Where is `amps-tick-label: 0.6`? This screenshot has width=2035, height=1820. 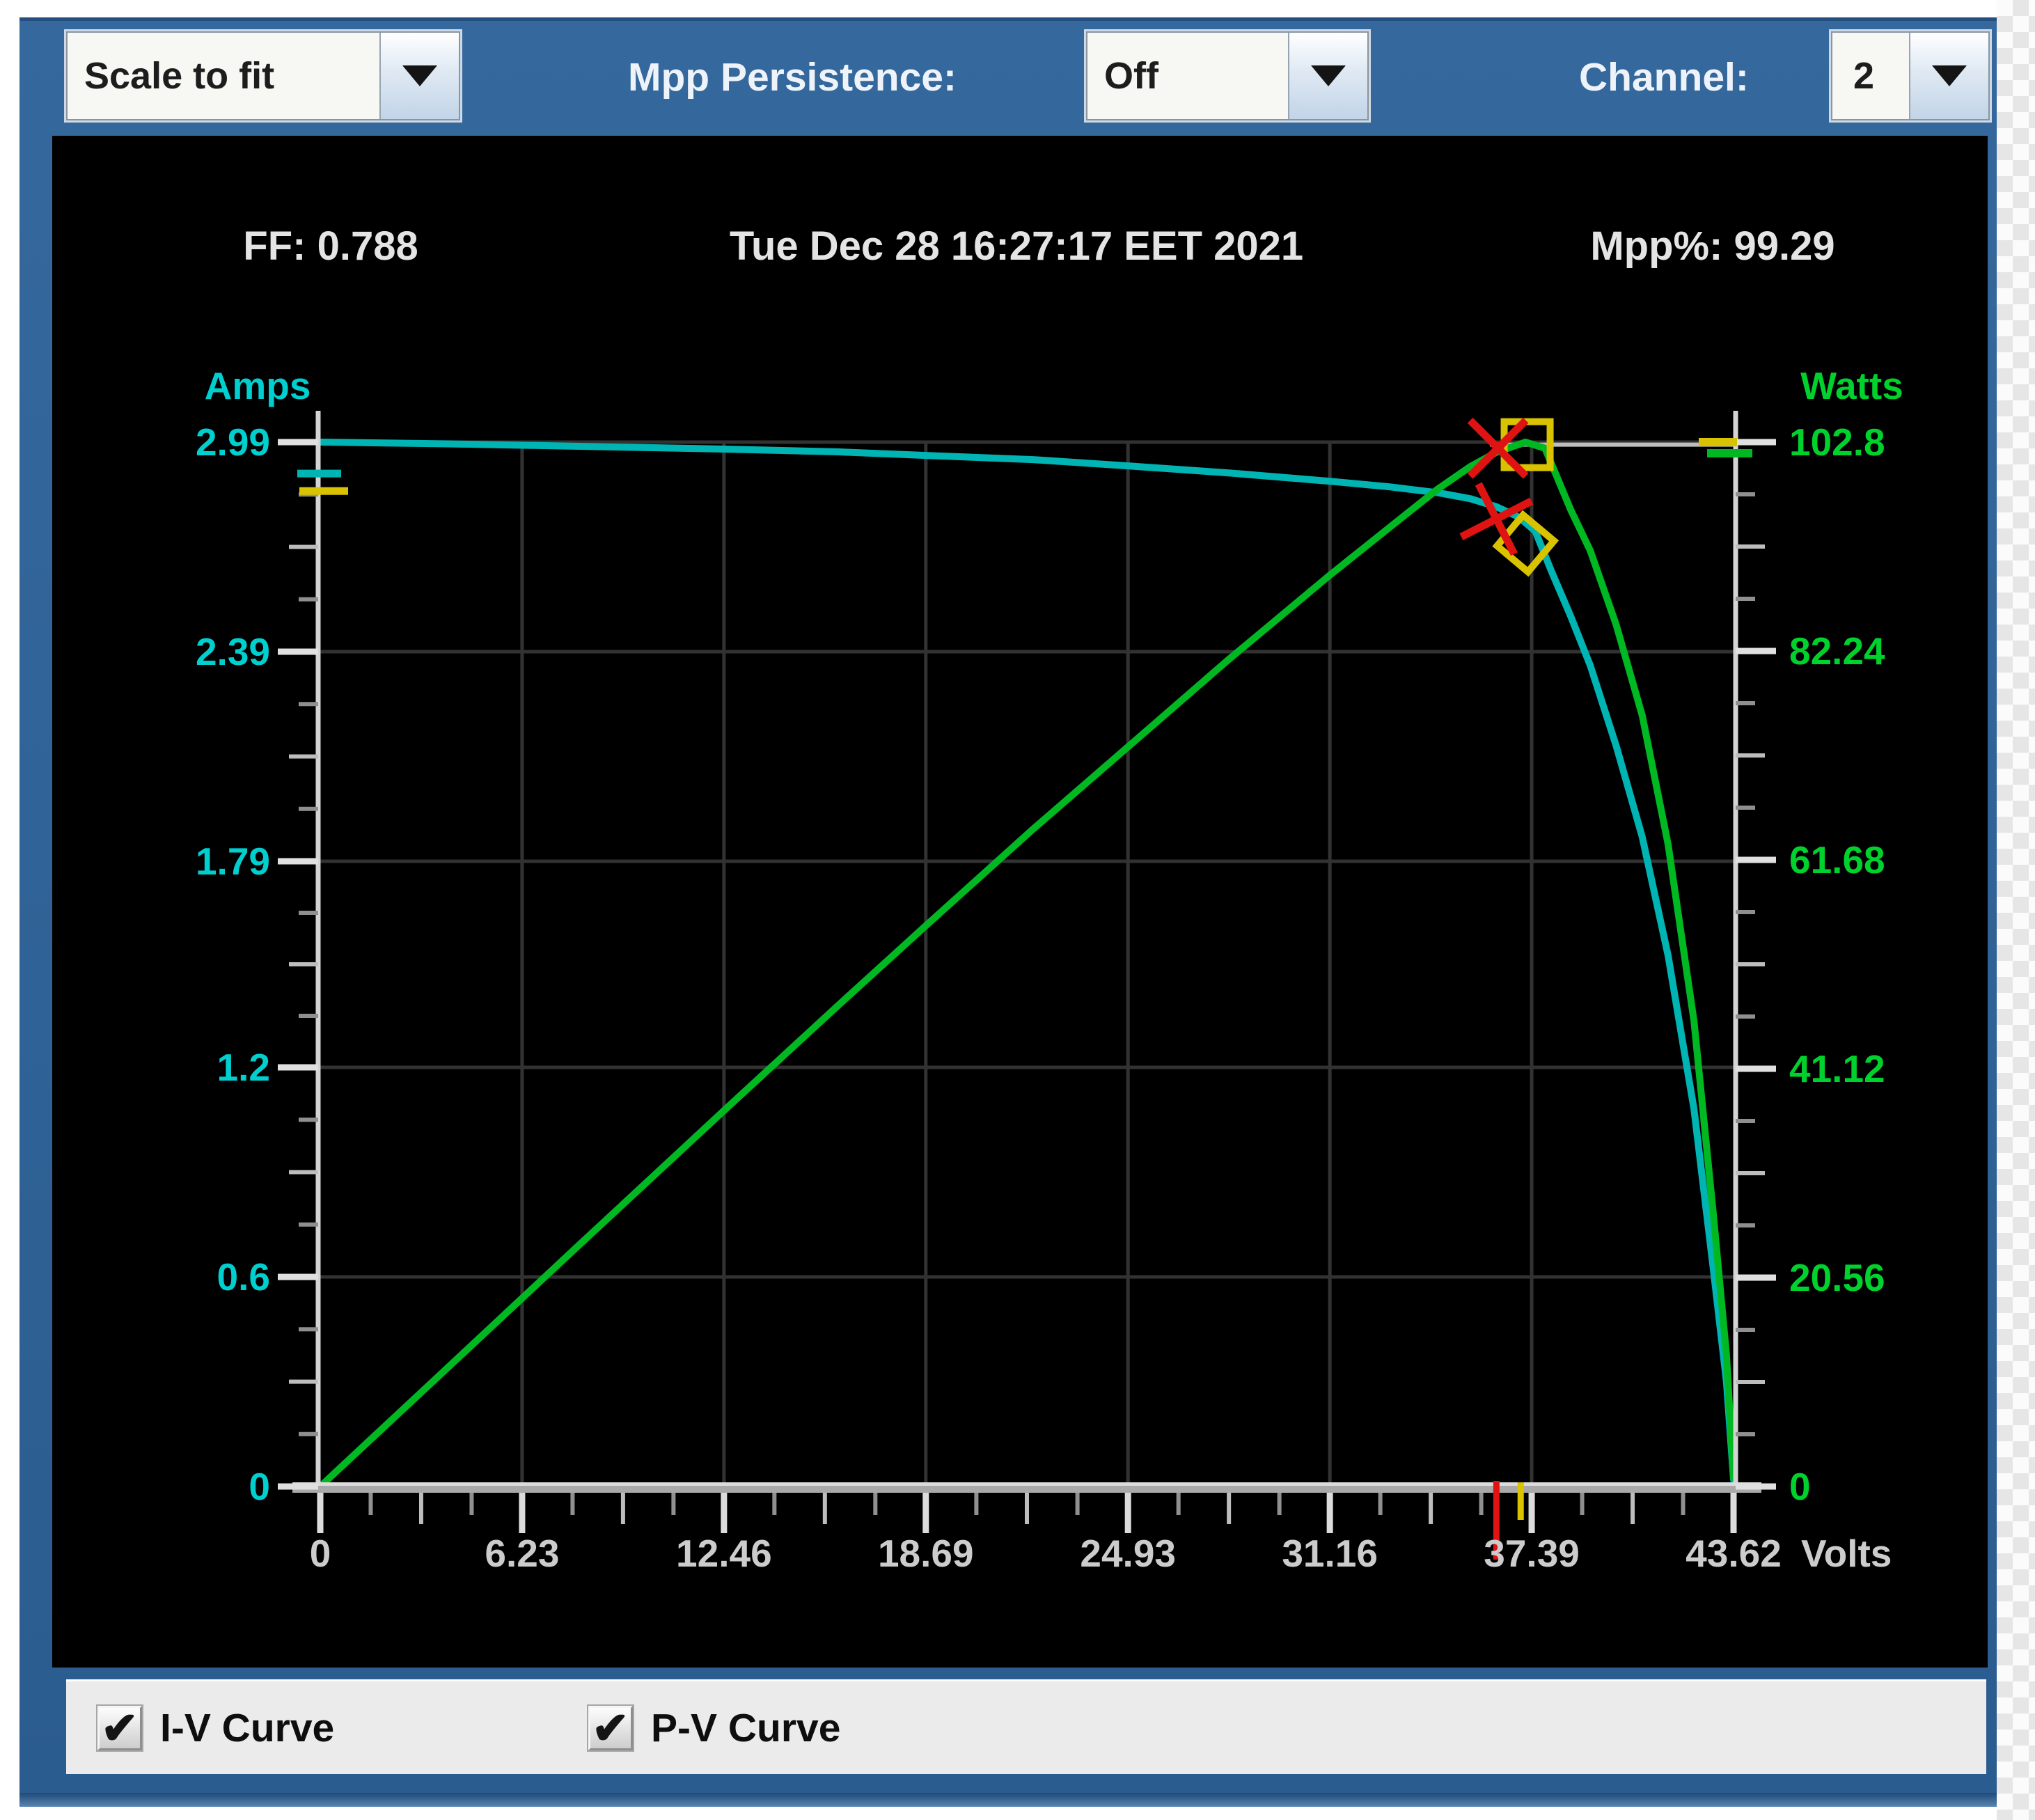 amps-tick-label: 0.6 is located at coordinates (243, 1277).